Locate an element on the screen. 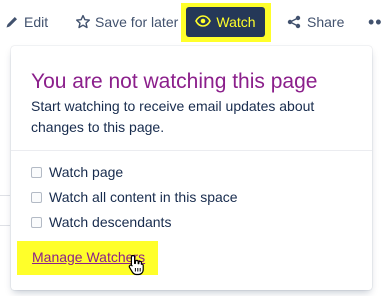 The height and width of the screenshot is (296, 387). watch-space-option: Watch all content in this space is located at coordinates (134, 197).